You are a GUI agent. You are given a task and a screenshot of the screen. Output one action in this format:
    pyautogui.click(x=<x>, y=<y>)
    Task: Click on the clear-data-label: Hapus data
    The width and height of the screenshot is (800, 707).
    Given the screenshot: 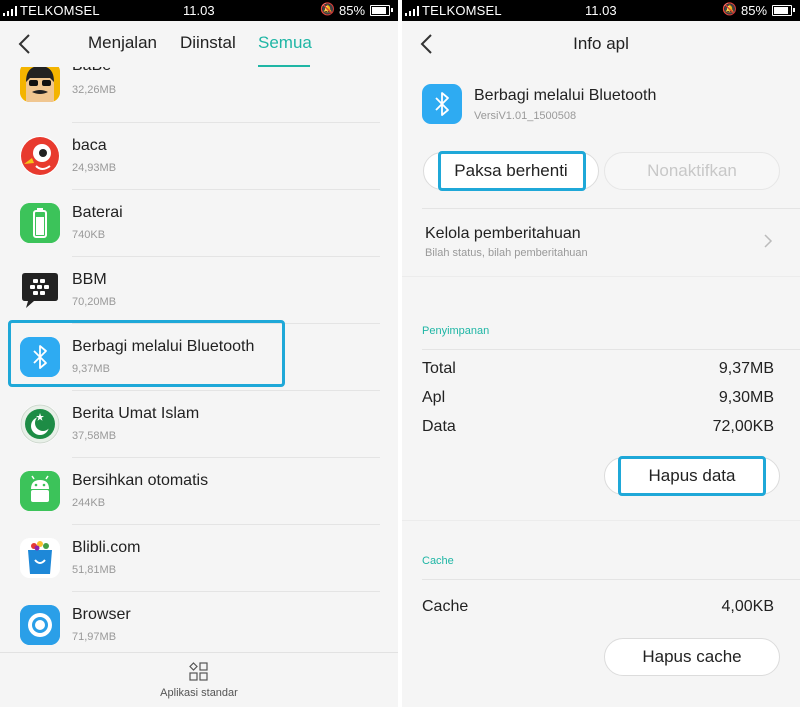 What is the action you would take?
    pyautogui.click(x=692, y=475)
    